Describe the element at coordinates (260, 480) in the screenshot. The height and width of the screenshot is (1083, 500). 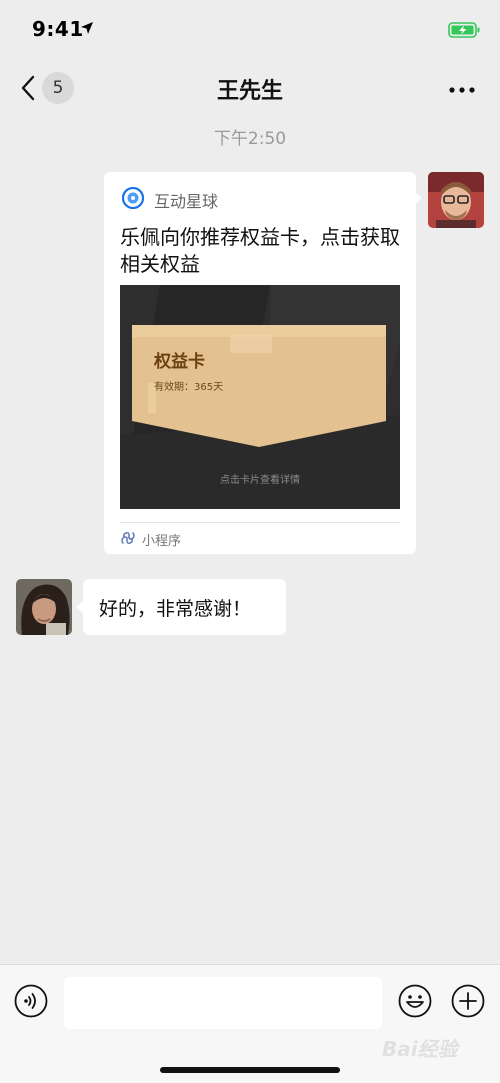
I see `card-view-details-hint: 点击卡片查看详情` at that location.